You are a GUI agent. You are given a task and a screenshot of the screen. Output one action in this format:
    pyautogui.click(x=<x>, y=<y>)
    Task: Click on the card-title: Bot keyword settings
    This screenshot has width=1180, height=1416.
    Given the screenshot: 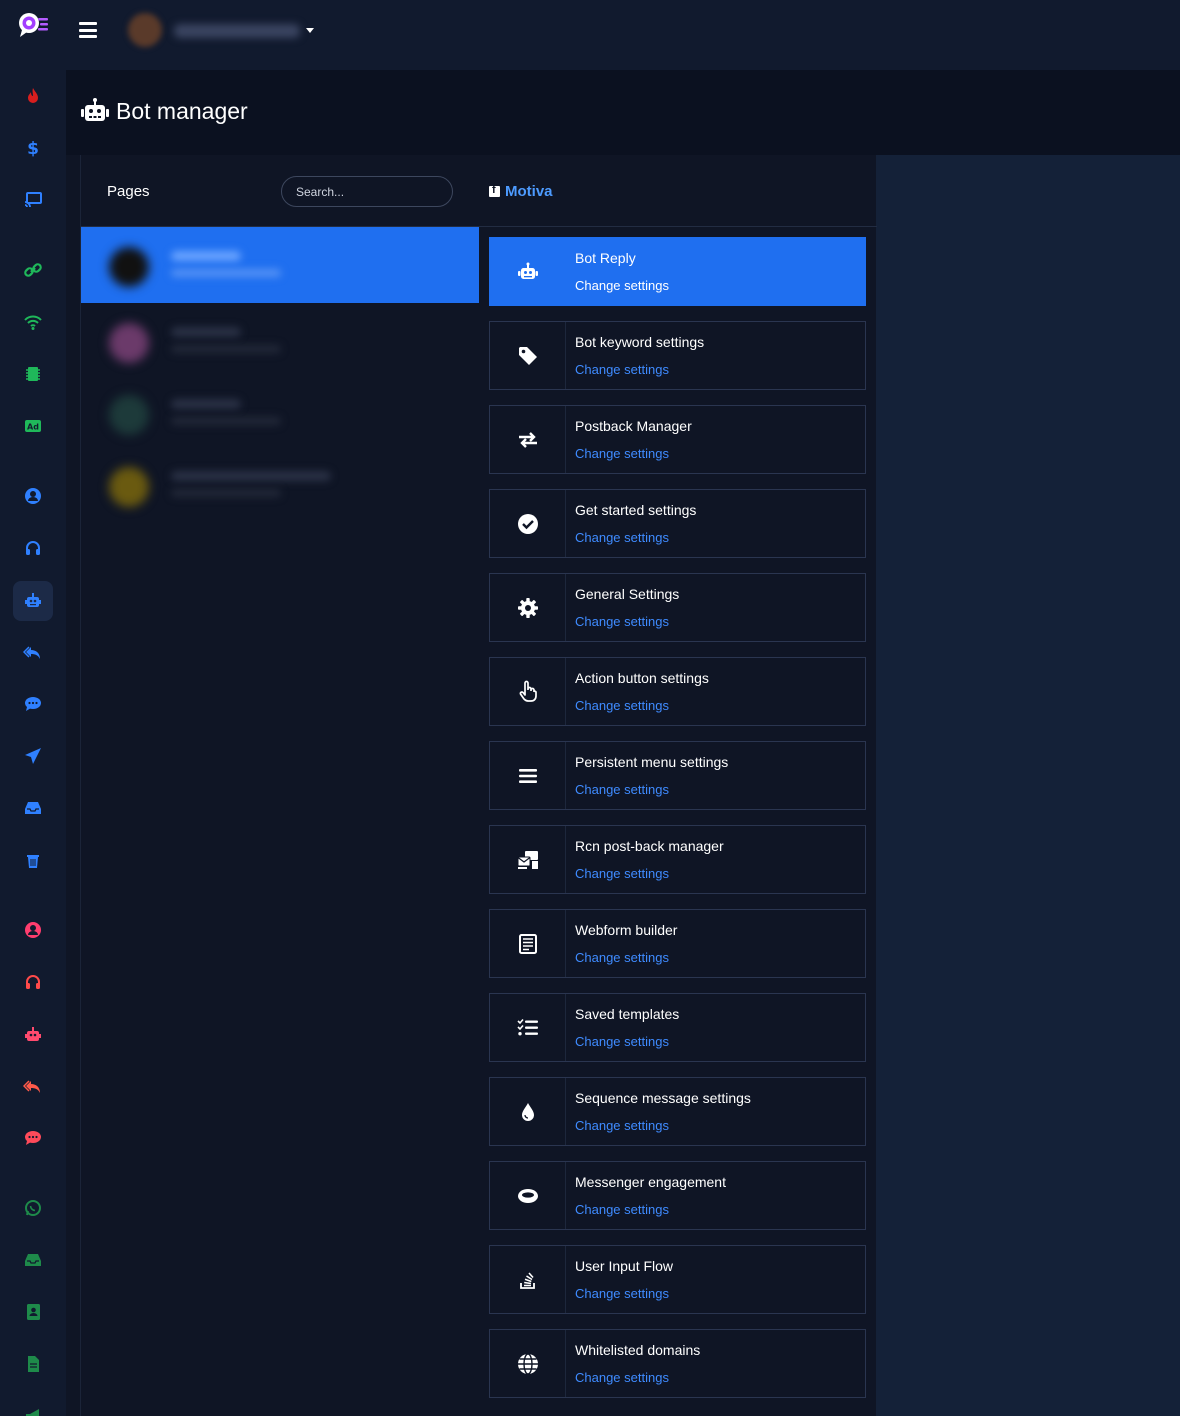 What is the action you would take?
    pyautogui.click(x=640, y=342)
    